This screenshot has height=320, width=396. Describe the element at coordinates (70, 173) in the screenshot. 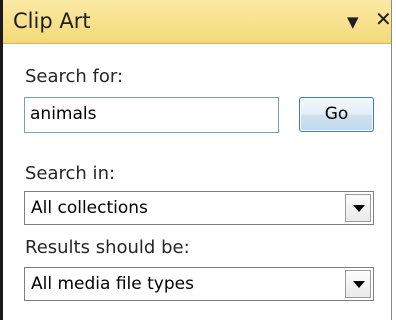

I see `search-in-label: Search in:` at that location.